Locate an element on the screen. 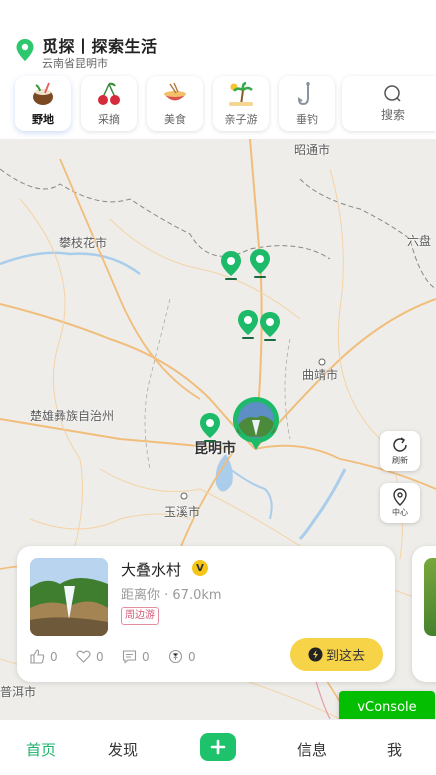 The width and height of the screenshot is (436, 775). category-fishing: 垂钓 is located at coordinates (307, 103).